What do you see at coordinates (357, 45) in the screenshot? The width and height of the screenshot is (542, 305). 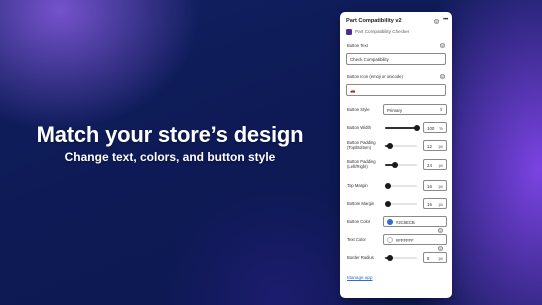 I see `button-text-label: Button Text` at bounding box center [357, 45].